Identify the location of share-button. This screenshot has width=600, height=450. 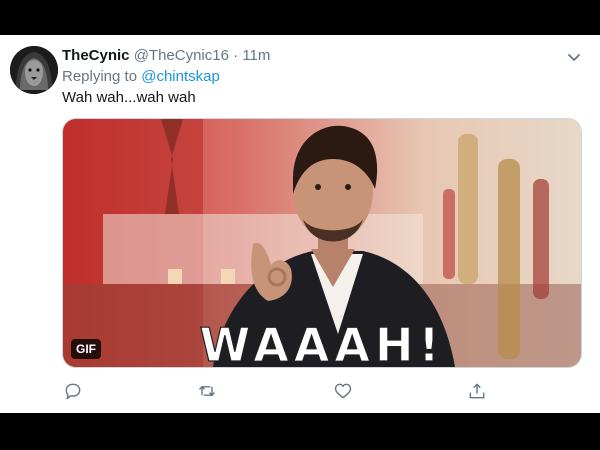
(477, 391).